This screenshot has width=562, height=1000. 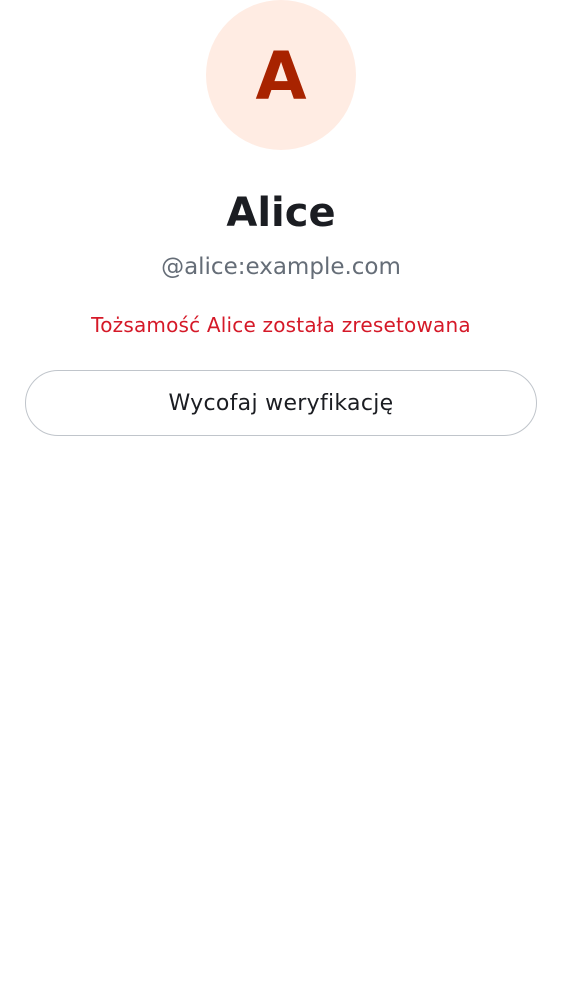 What do you see at coordinates (281, 267) in the screenshot?
I see `user-id: @alice:example.com` at bounding box center [281, 267].